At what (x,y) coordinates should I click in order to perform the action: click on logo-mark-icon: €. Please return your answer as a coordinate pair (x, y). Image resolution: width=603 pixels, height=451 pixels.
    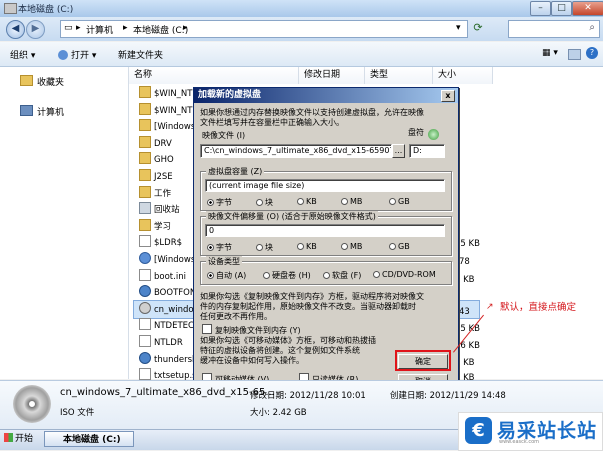
    Looking at the image, I should click on (478, 430).